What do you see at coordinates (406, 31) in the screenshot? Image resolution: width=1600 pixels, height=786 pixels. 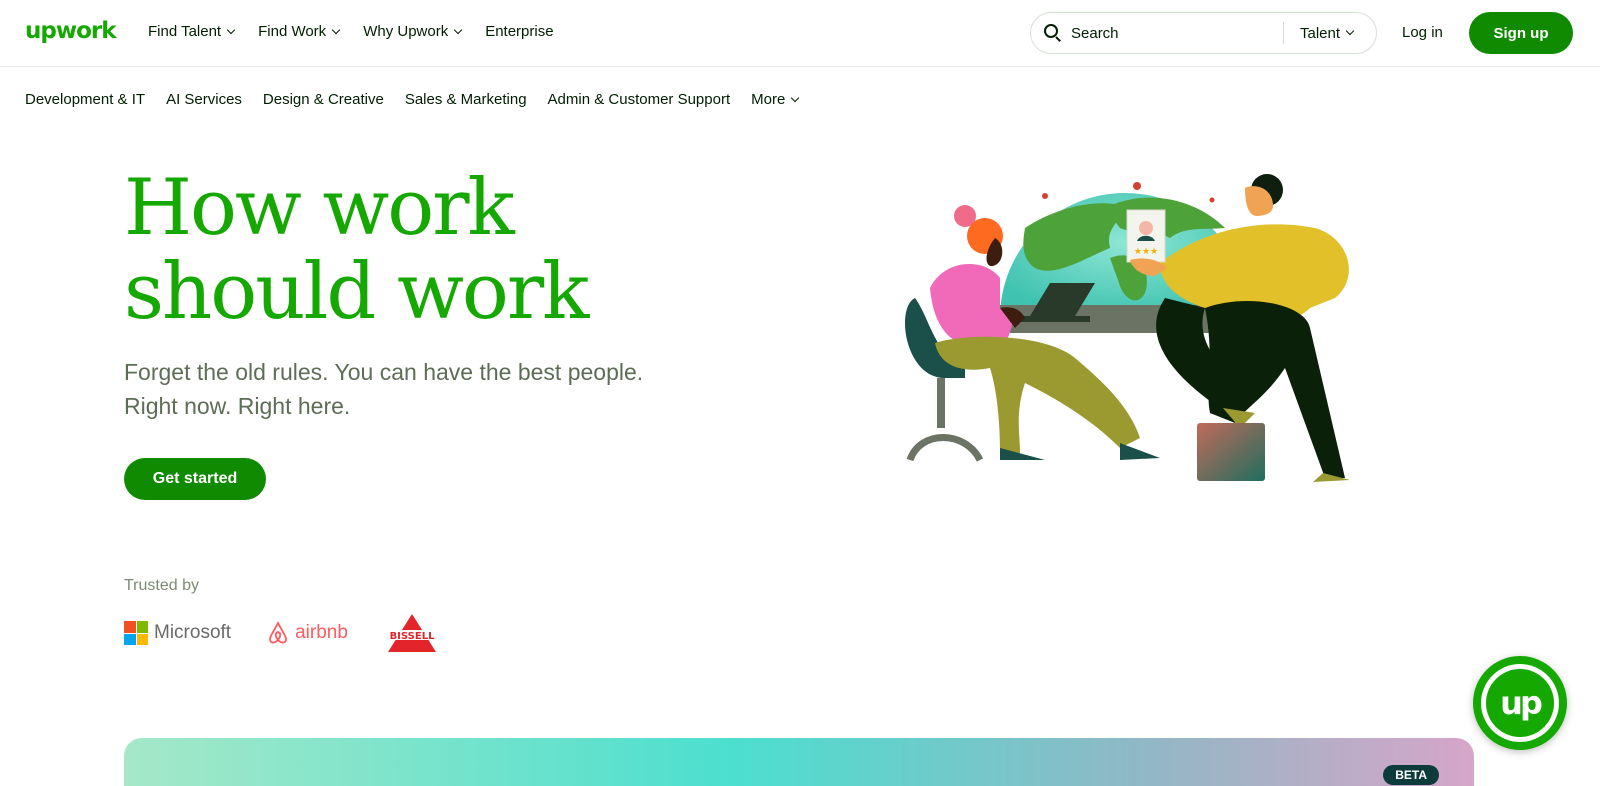 I see `nav-why-upwork-label: Why Upwork` at bounding box center [406, 31].